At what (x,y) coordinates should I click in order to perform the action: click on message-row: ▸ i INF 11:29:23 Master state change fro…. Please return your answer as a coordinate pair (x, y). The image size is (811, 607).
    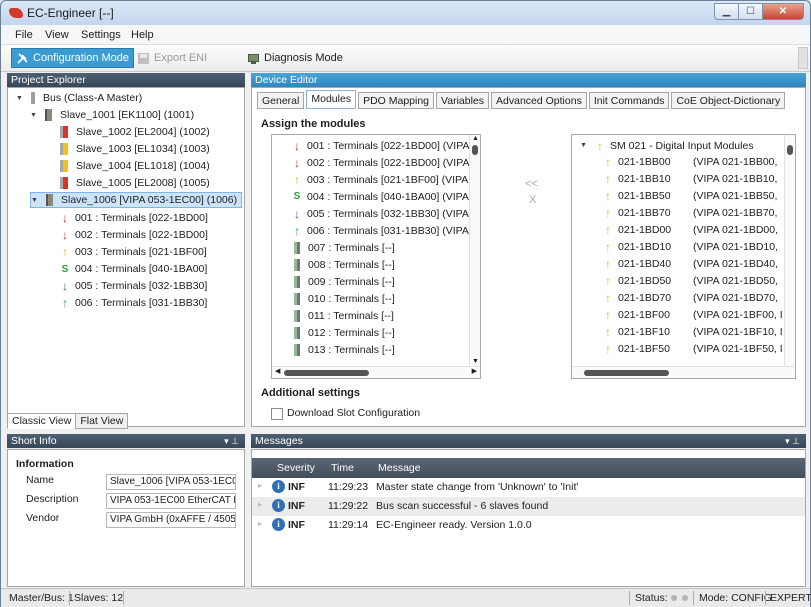
    Looking at the image, I should click on (528, 487).